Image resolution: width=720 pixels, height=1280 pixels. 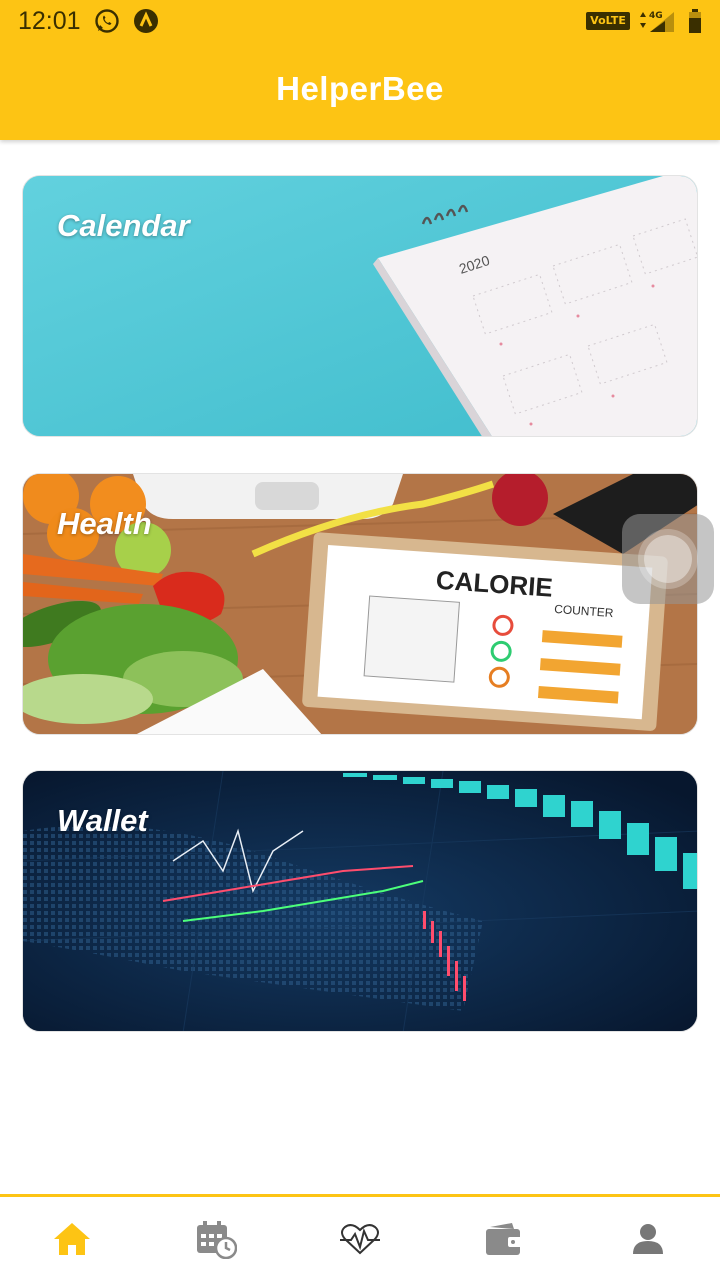 What do you see at coordinates (123, 225) in the screenshot?
I see `calendar-card-label: Calendar` at bounding box center [123, 225].